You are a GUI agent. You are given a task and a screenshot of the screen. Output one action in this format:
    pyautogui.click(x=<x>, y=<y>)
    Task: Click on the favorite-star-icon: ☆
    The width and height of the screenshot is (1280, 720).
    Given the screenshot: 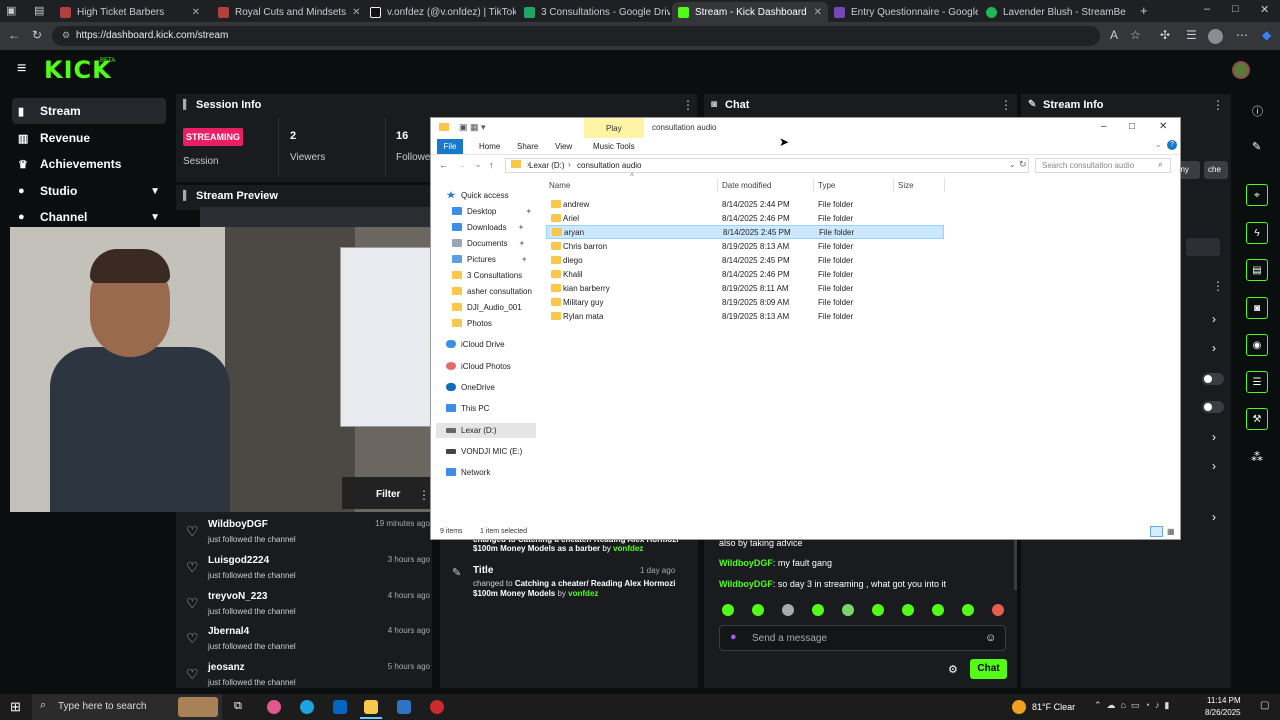 What is the action you would take?
    pyautogui.click(x=1135, y=35)
    